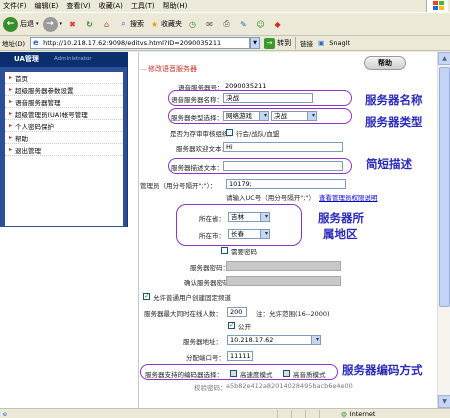 The width and height of the screenshot is (450, 418). What do you see at coordinates (229, 132) in the screenshot?
I see `review-checkbox` at bounding box center [229, 132].